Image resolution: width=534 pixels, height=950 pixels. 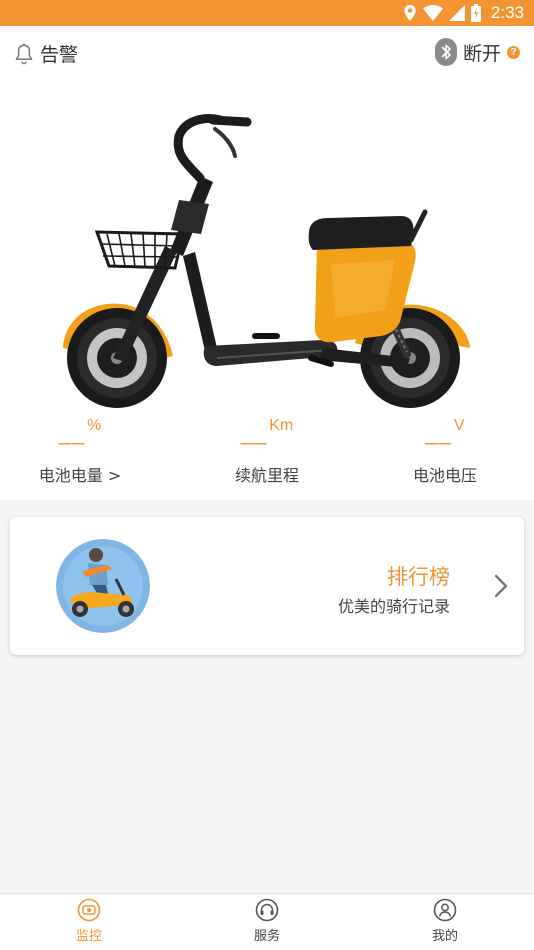 What do you see at coordinates (501, 586) in the screenshot?
I see `chevron-right-icon` at bounding box center [501, 586].